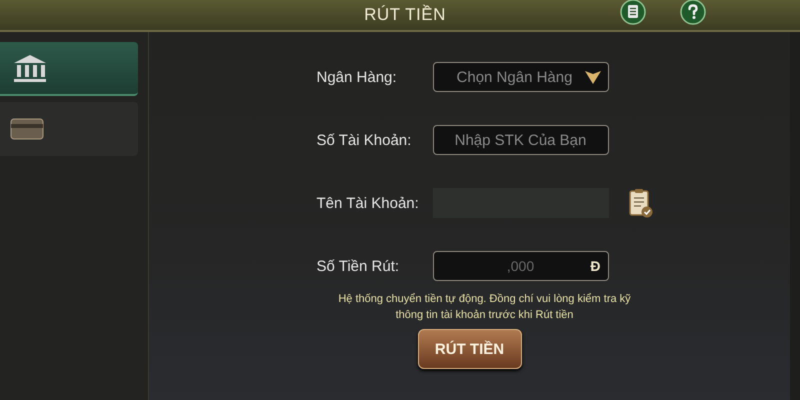  I want to click on sidebar-tab, so click(69, 69).